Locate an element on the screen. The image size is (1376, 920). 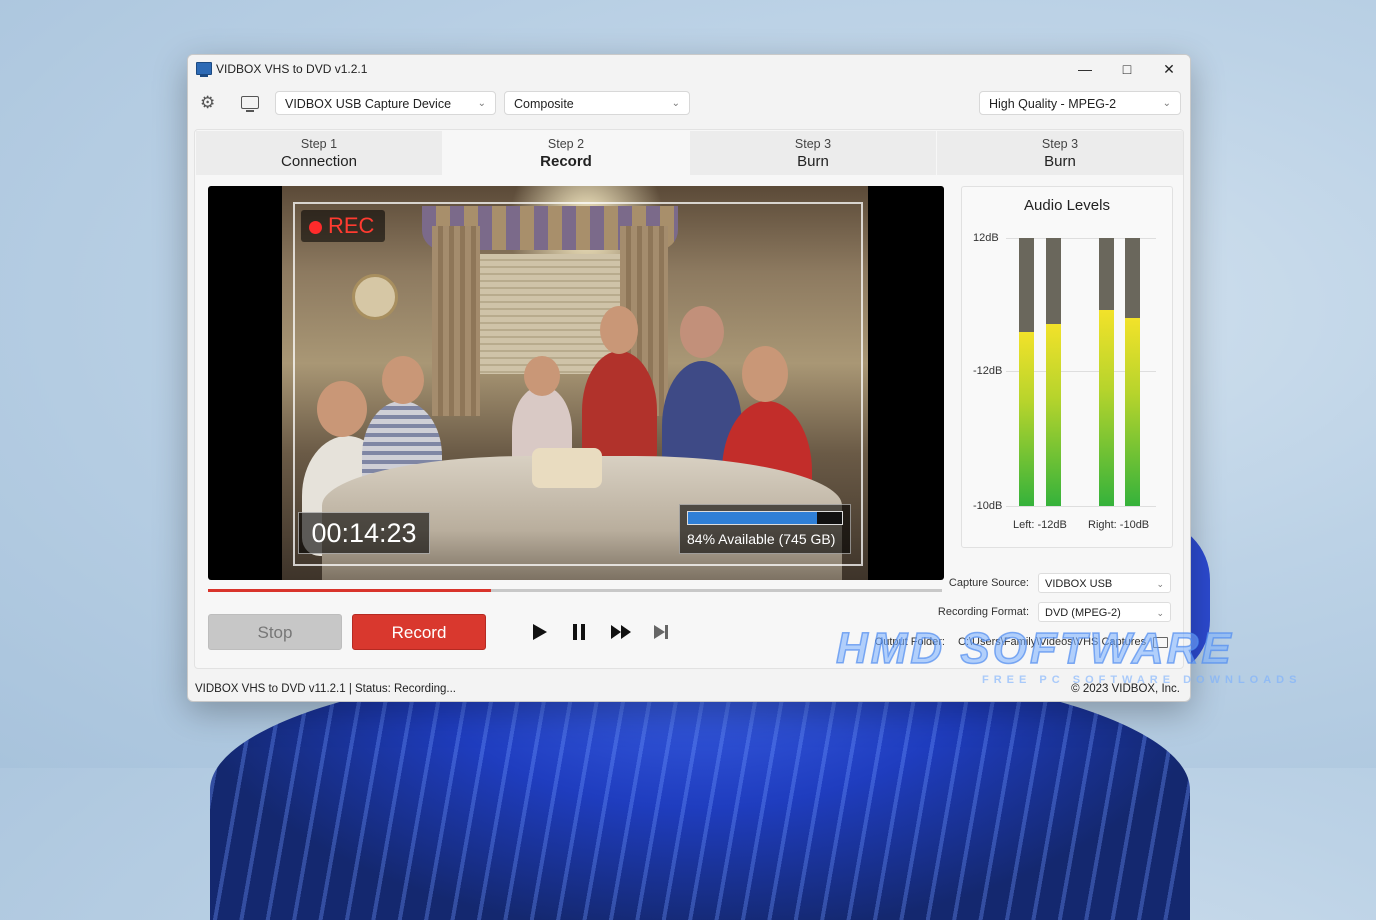
close-button: ✕ is located at coordinates (1169, 69).